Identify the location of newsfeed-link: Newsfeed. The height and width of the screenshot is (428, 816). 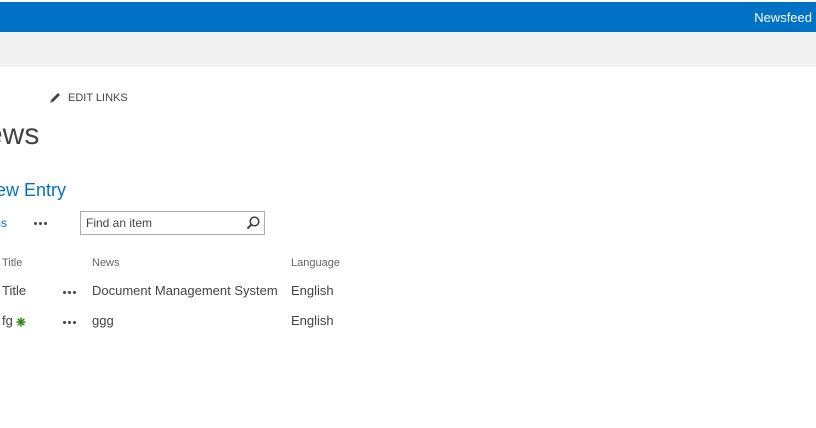
(783, 18).